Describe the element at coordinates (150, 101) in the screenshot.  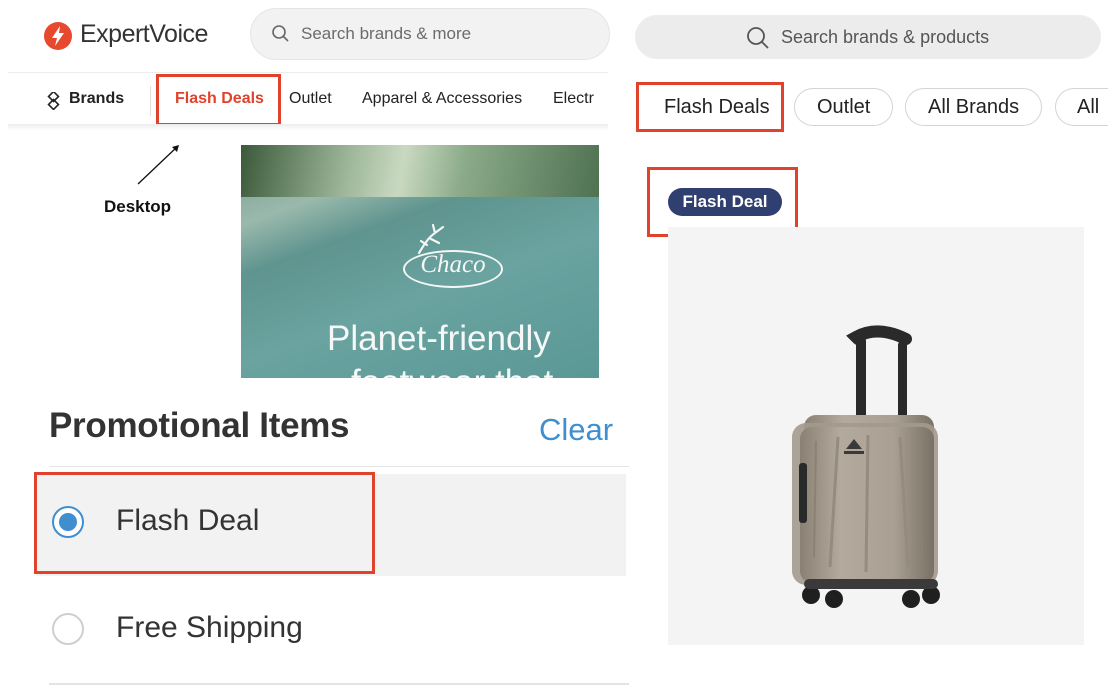
I see `nav-divider` at that location.